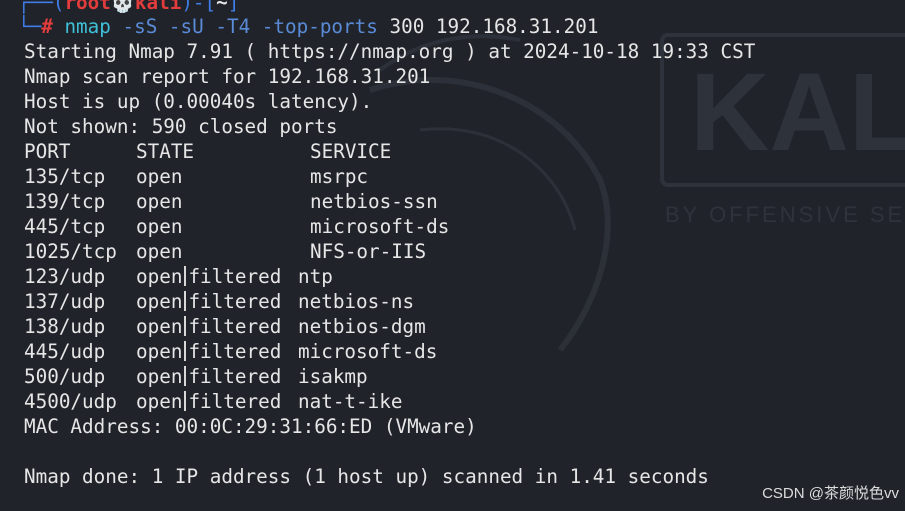 This screenshot has width=905, height=511. I want to click on command-name: nmap, so click(87, 26).